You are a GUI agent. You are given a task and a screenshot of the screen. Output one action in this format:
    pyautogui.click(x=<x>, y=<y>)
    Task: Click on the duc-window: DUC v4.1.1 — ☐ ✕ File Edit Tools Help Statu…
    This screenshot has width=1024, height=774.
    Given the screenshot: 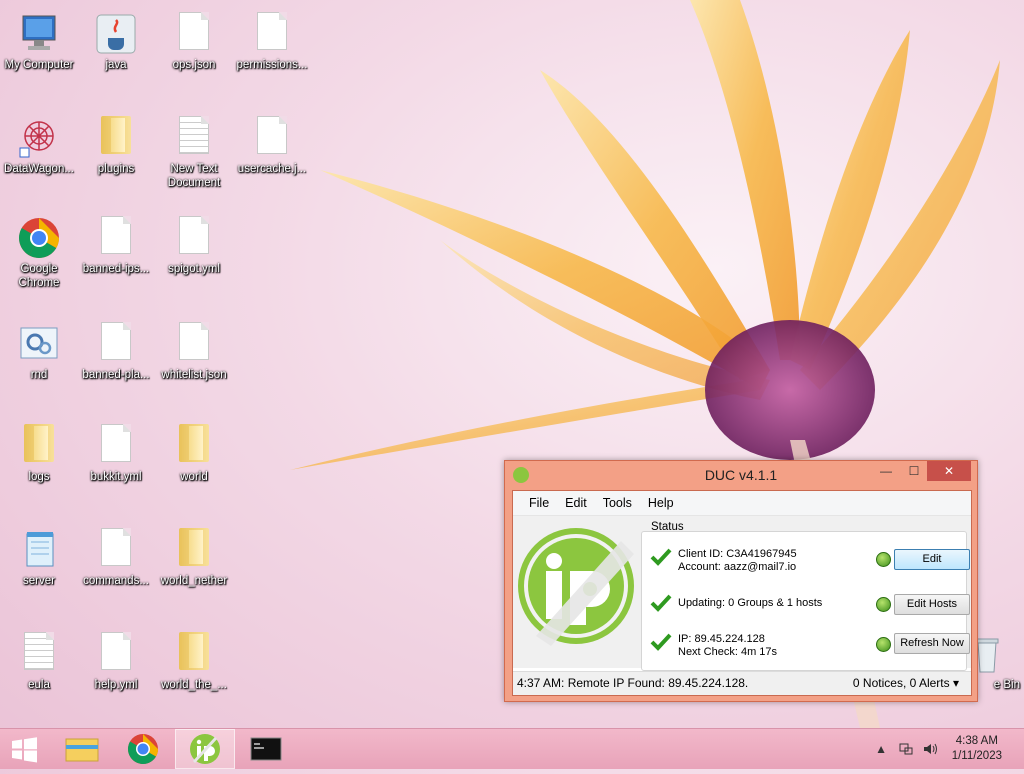 What is the action you would take?
    pyautogui.click(x=741, y=581)
    